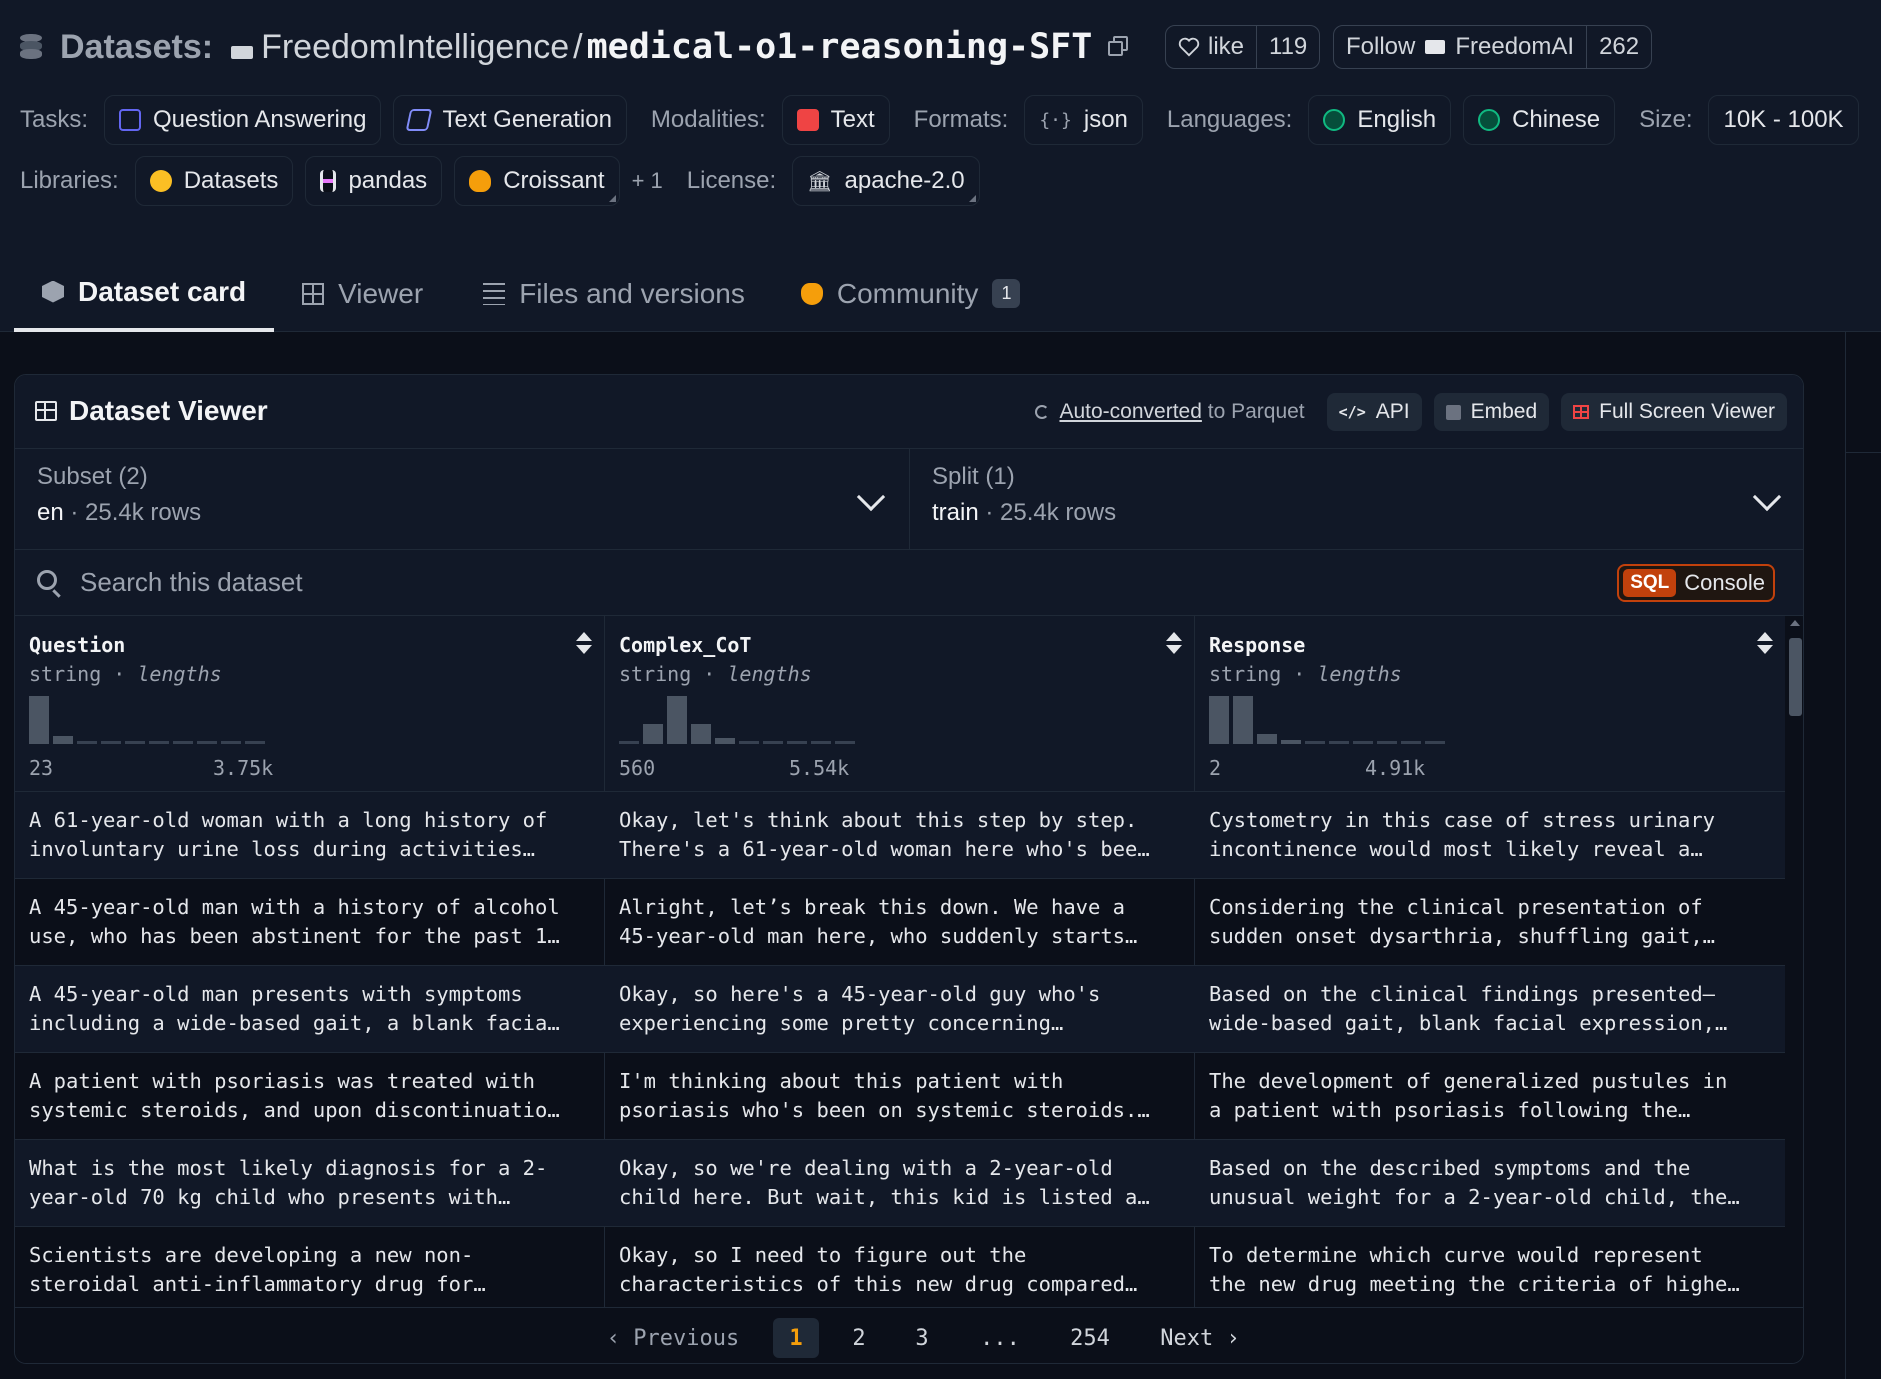  What do you see at coordinates (374, 181) in the screenshot?
I see `tag-pandas-library: pandas` at bounding box center [374, 181].